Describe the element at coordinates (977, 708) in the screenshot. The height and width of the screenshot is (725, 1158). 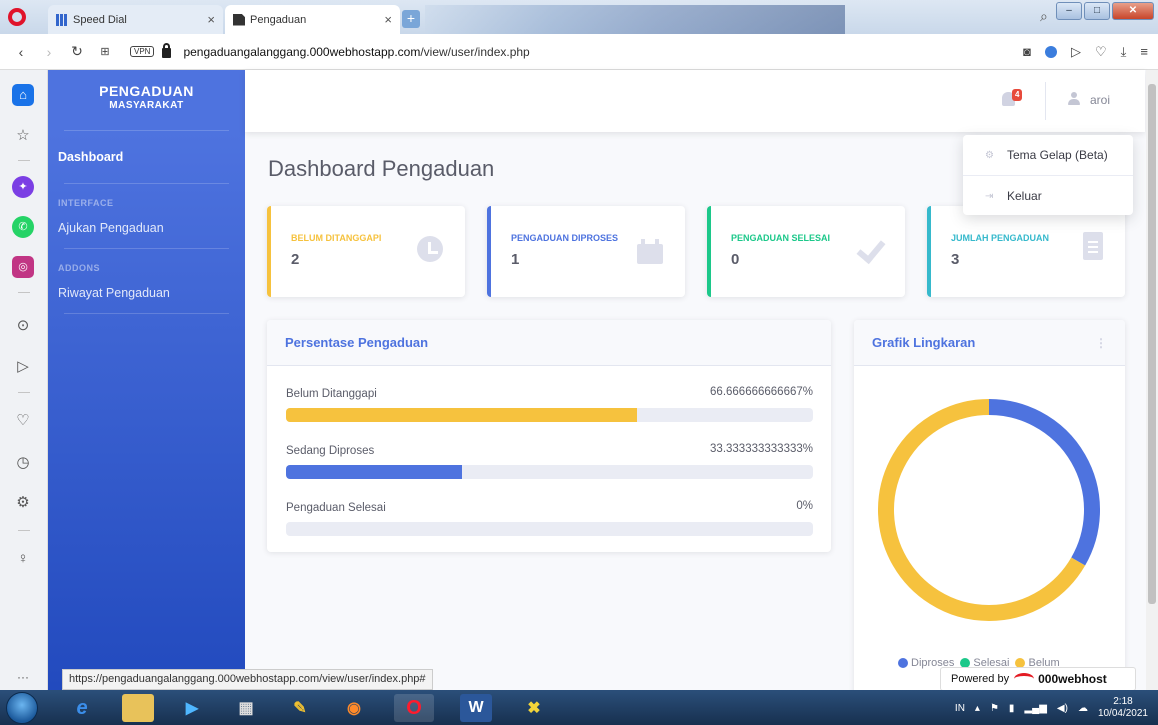
I see `tray-expand-icon: ▴` at that location.